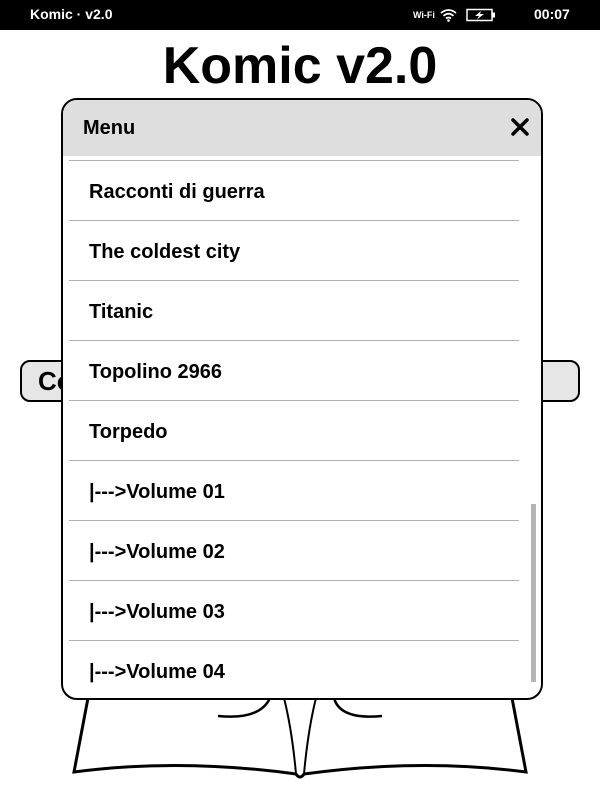  What do you see at coordinates (109, 128) in the screenshot?
I see `menu-title: Menu` at bounding box center [109, 128].